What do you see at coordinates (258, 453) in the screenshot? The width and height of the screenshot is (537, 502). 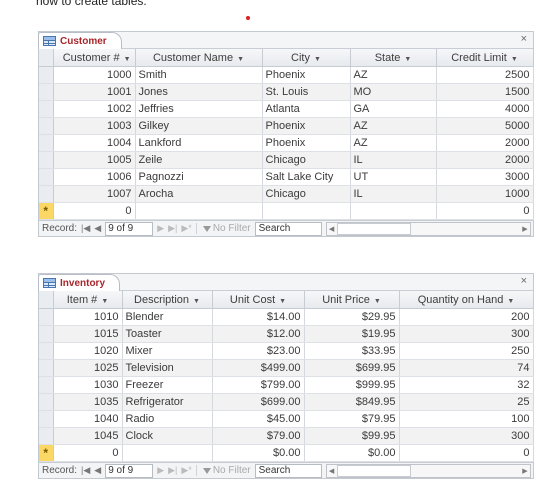 I see `cell-unit-cost: $0.00` at bounding box center [258, 453].